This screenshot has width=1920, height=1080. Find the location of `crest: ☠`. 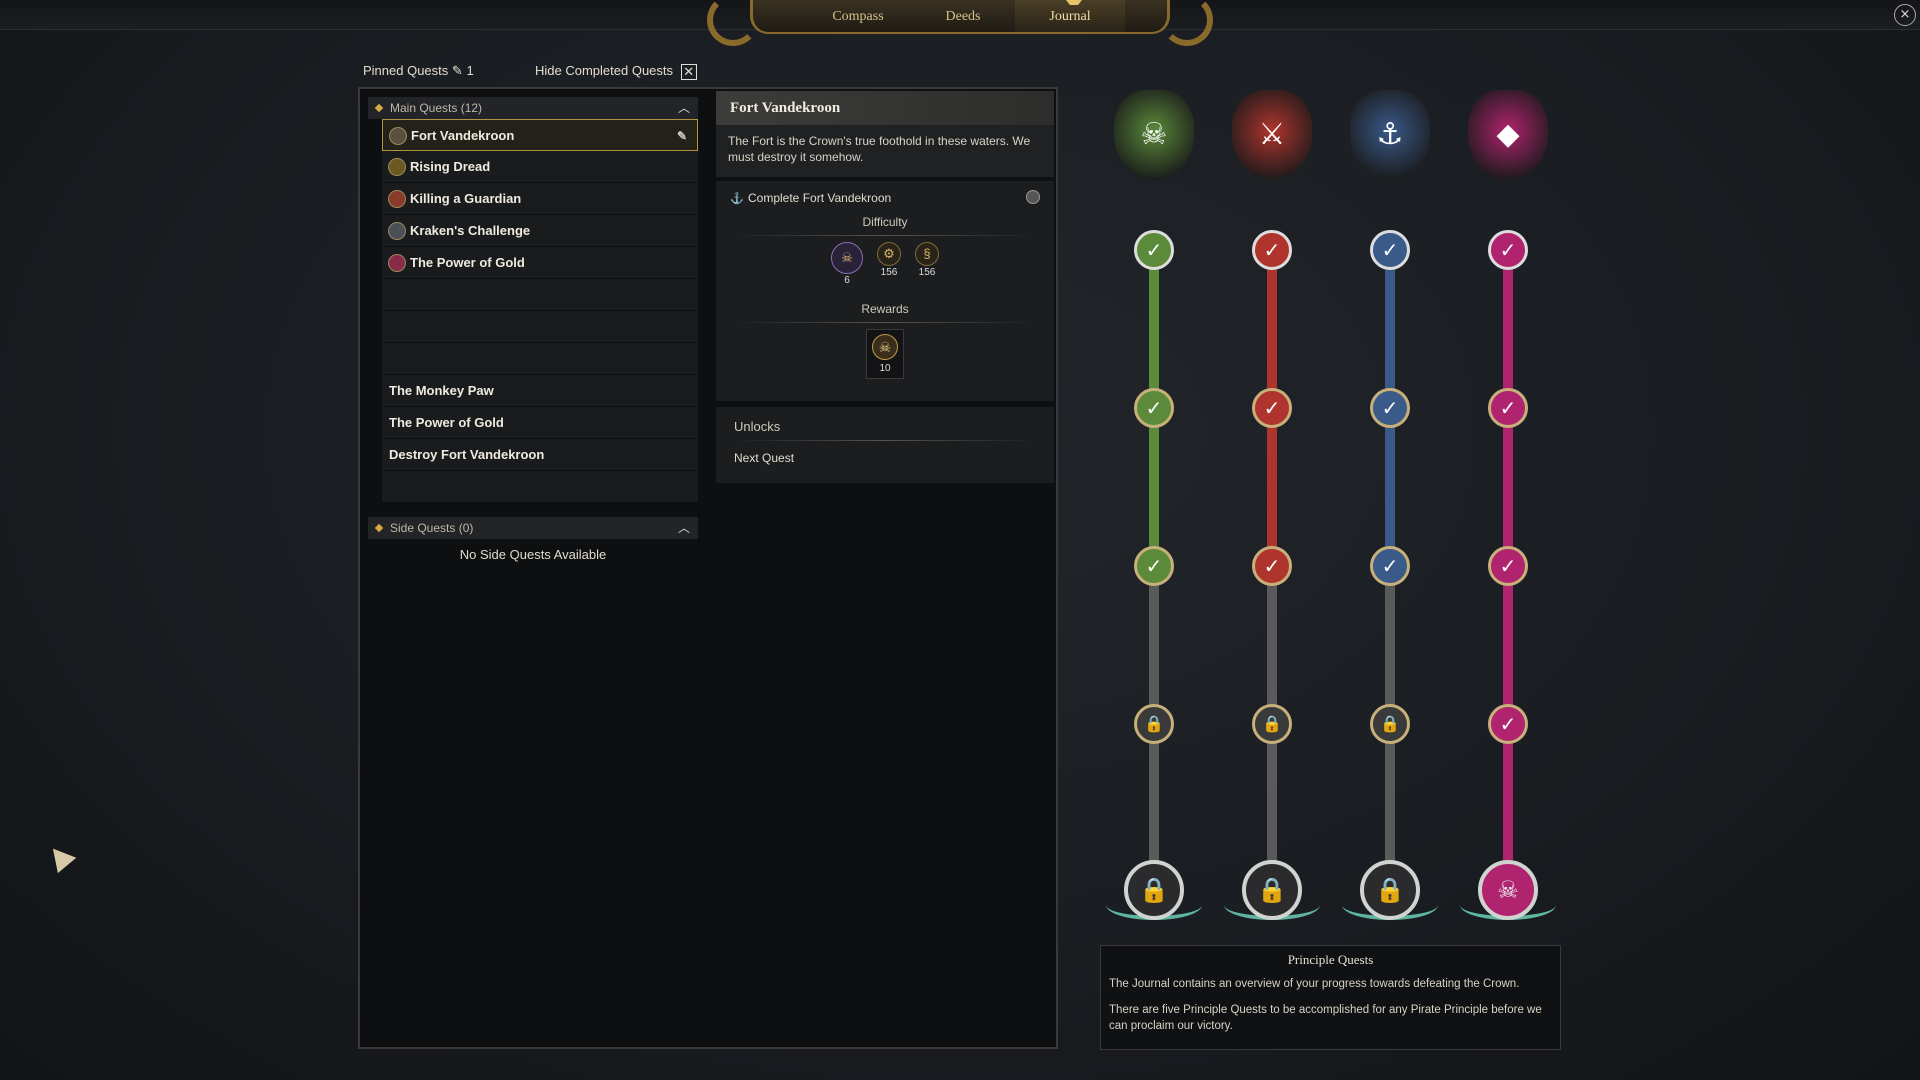

crest: ☠ is located at coordinates (1154, 135).